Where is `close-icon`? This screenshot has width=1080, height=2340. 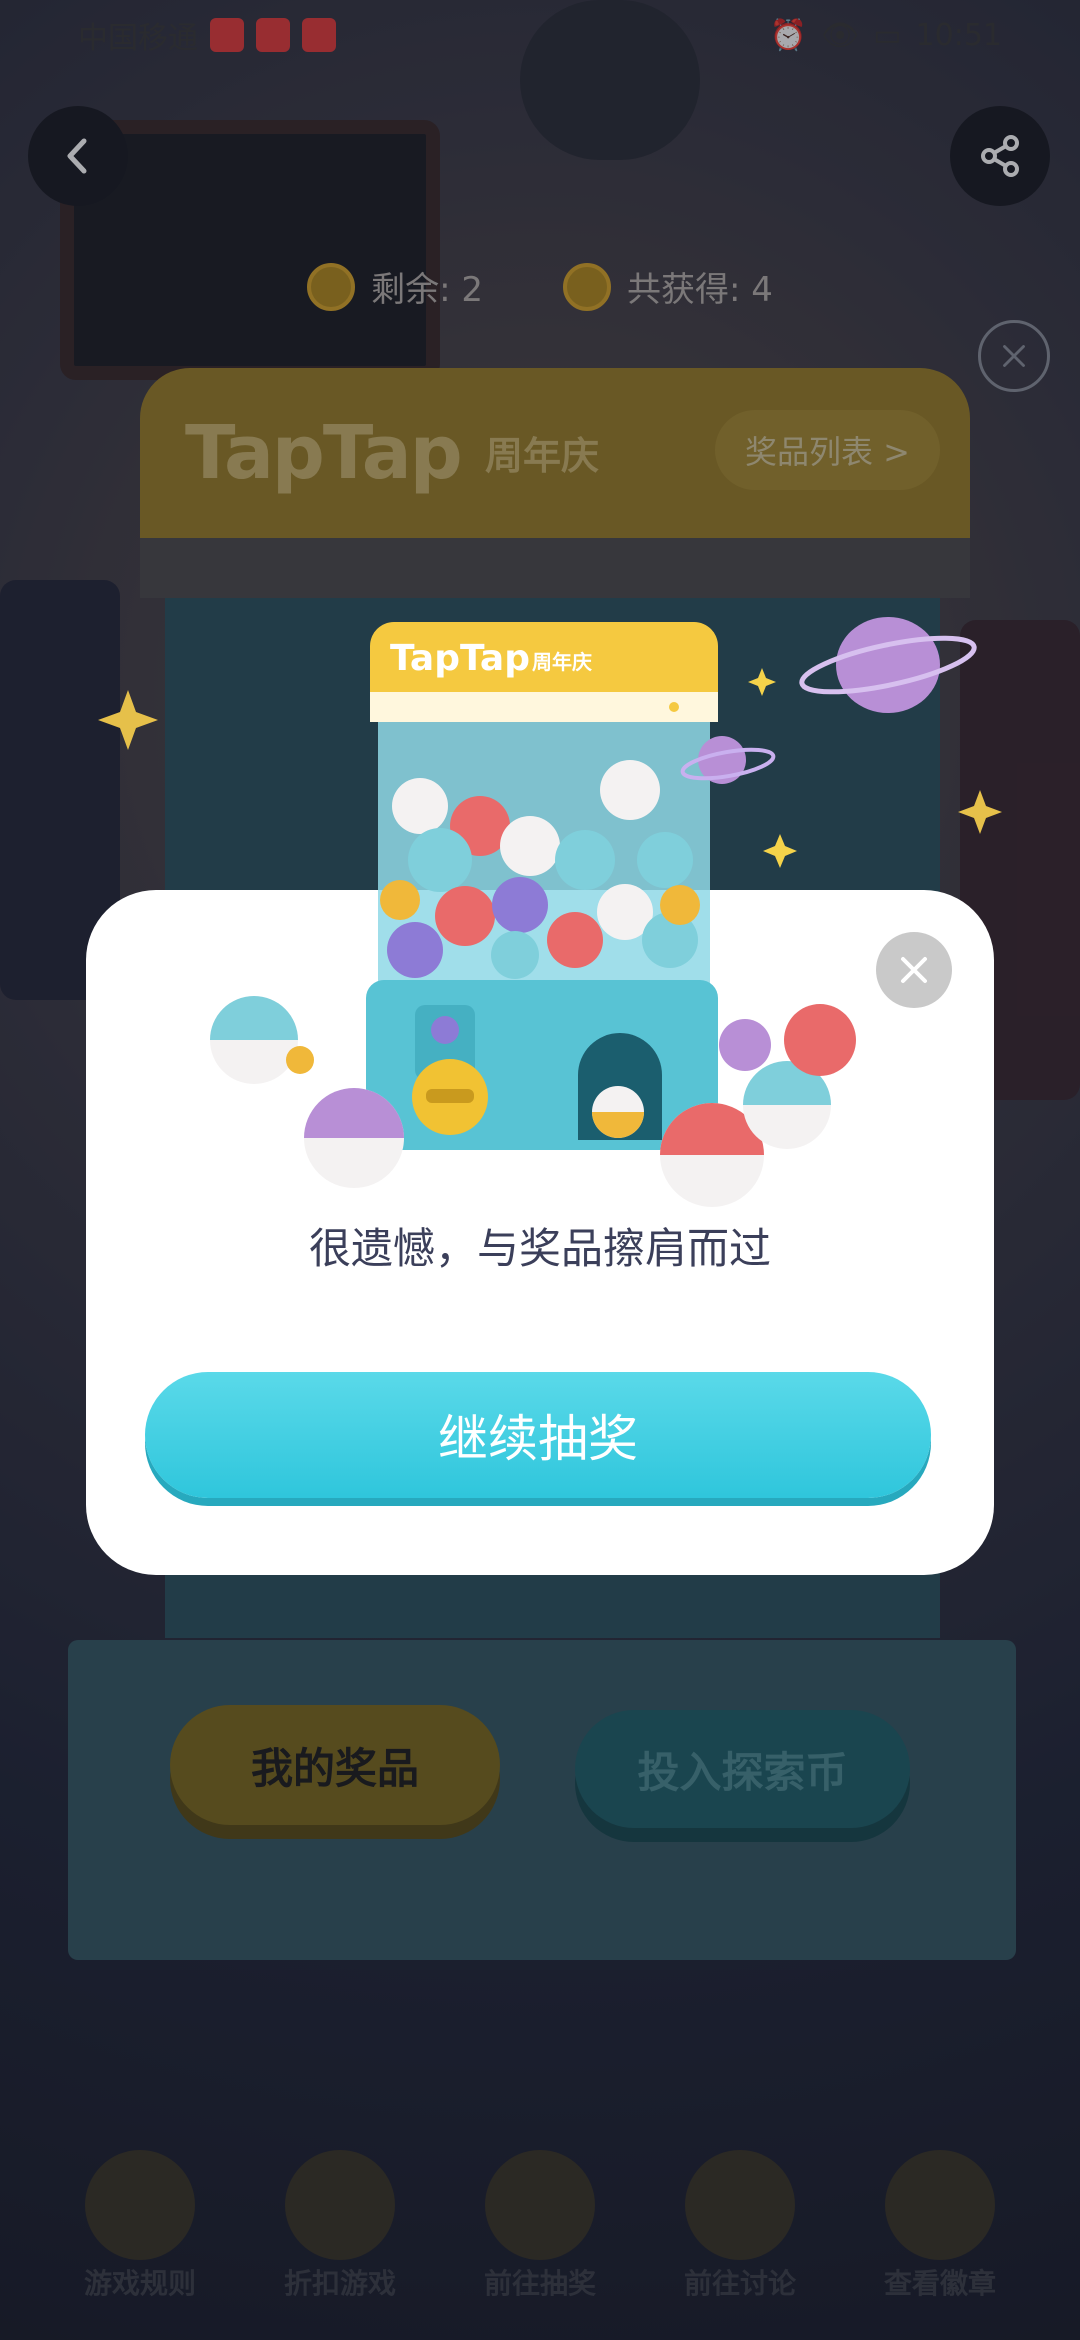
close-icon is located at coordinates (914, 970).